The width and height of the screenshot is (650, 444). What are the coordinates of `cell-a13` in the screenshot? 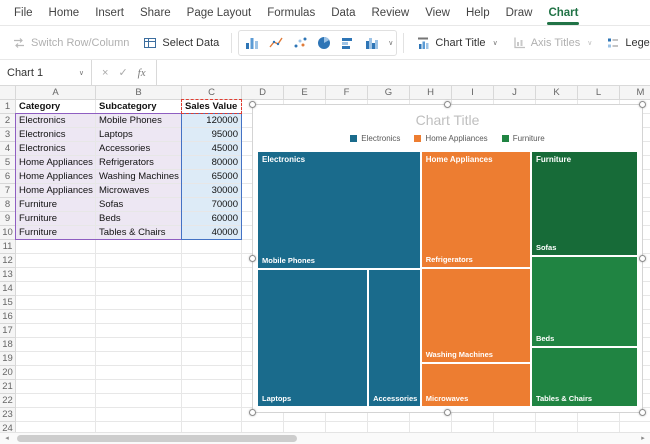 It's located at (56, 275).